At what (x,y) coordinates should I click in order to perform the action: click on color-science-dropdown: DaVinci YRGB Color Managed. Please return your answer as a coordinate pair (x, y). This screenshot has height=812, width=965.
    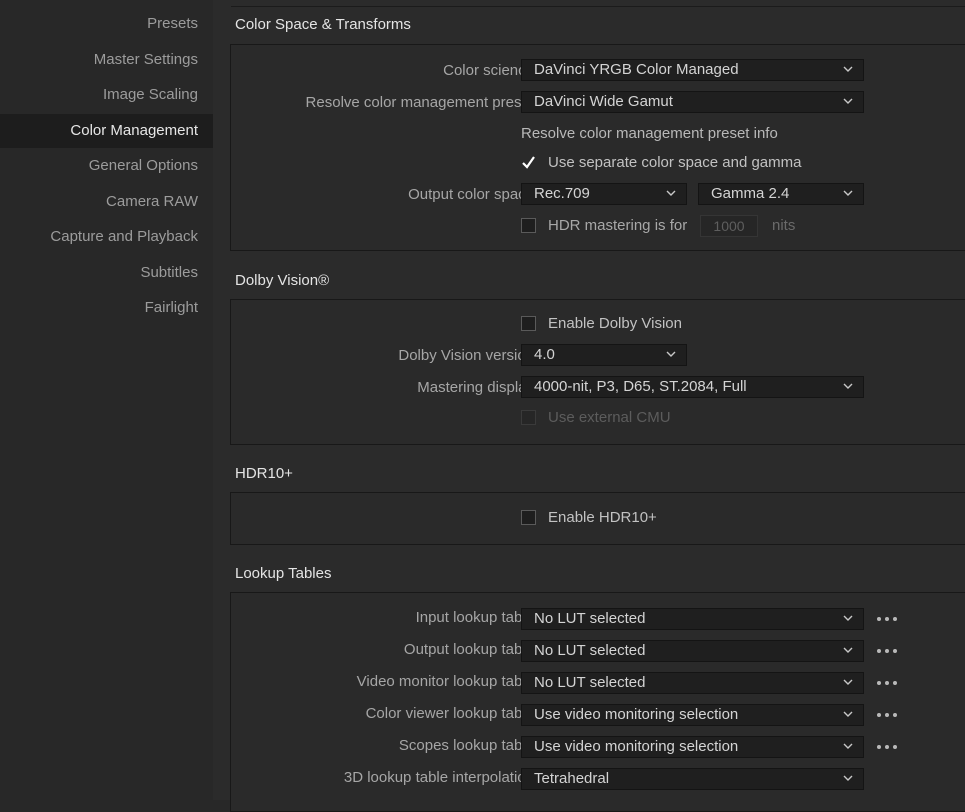
    Looking at the image, I should click on (692, 70).